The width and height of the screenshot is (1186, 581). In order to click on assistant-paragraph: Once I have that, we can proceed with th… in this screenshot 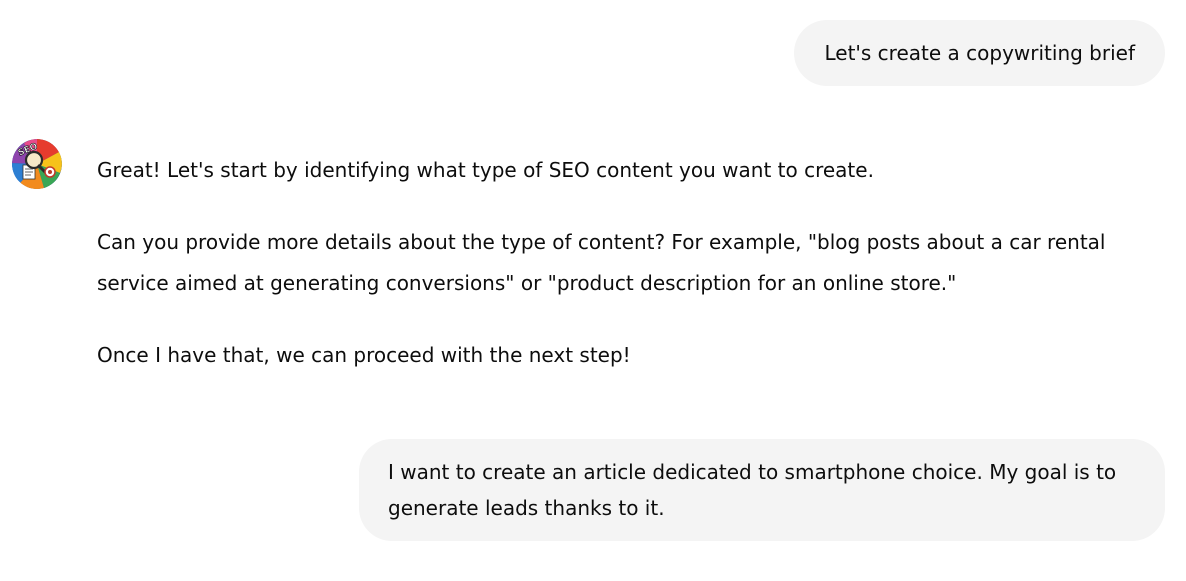, I will do `click(364, 355)`.